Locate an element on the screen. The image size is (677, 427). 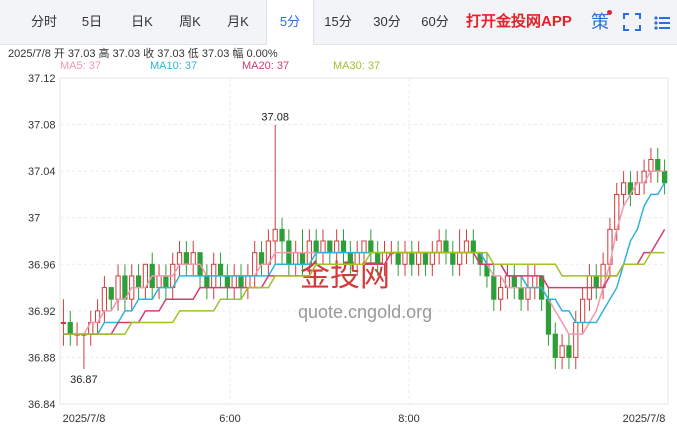
y-tick-label: 37.08 is located at coordinates (42, 126).